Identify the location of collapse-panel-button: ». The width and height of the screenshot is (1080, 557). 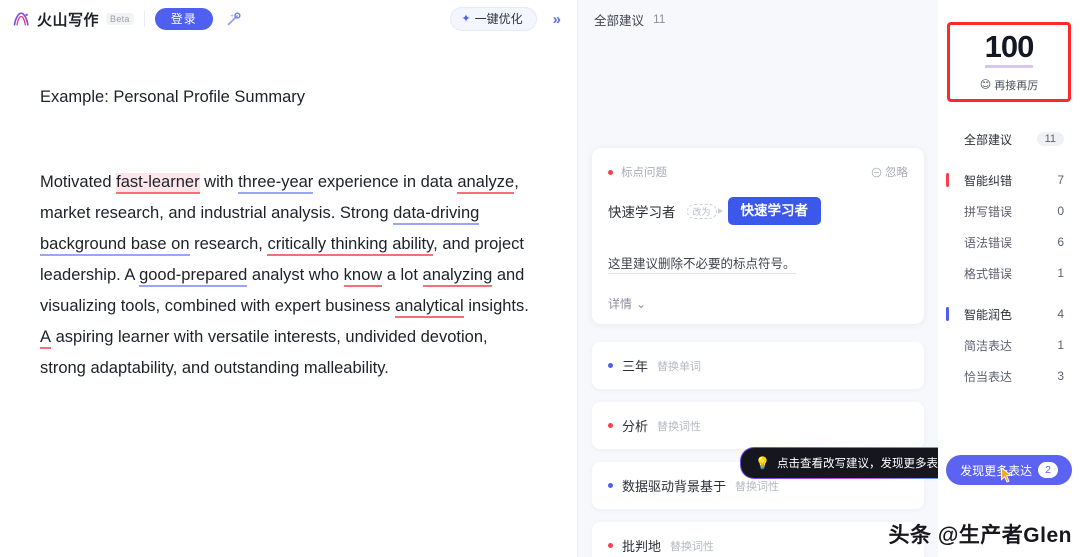
(557, 19).